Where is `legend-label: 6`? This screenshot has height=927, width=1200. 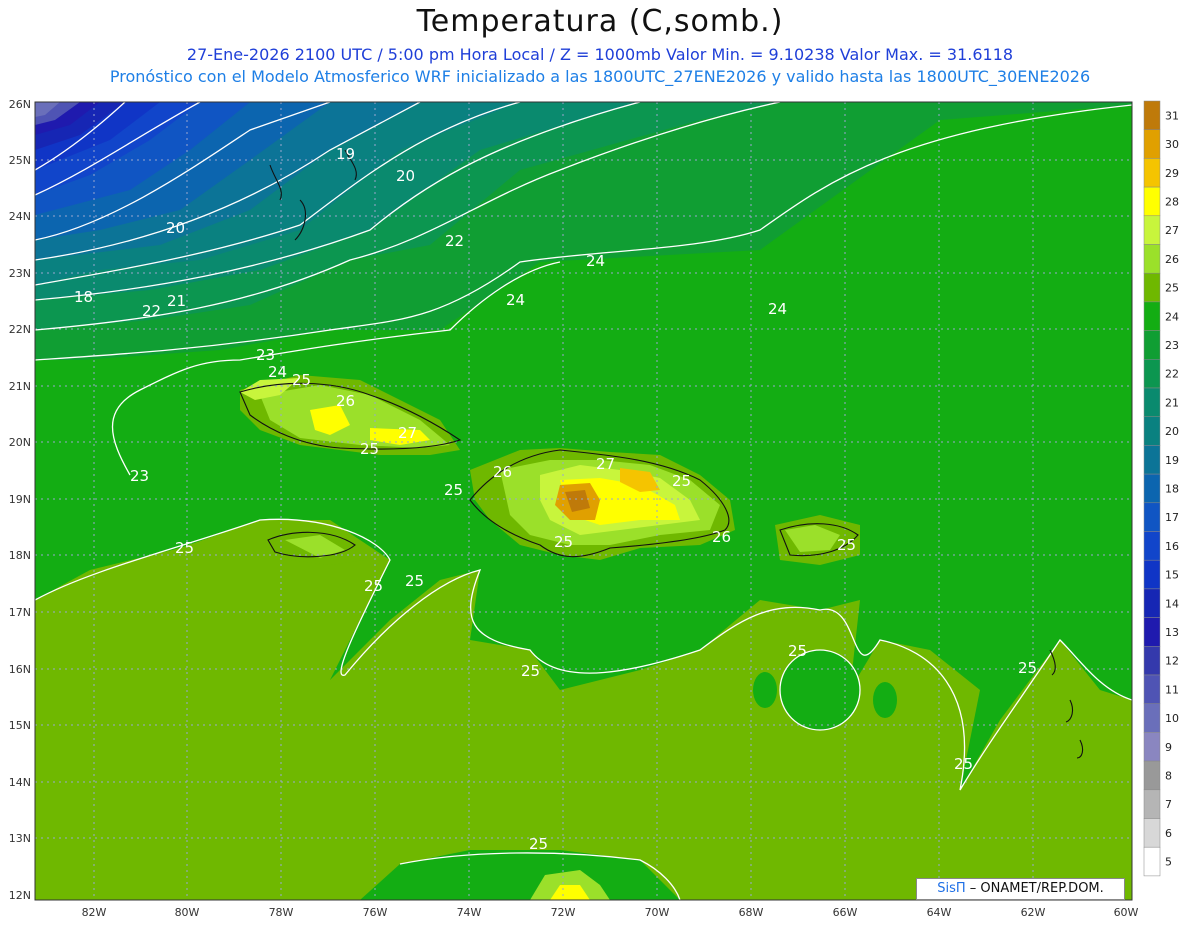
legend-label: 6 is located at coordinates (1168, 833).